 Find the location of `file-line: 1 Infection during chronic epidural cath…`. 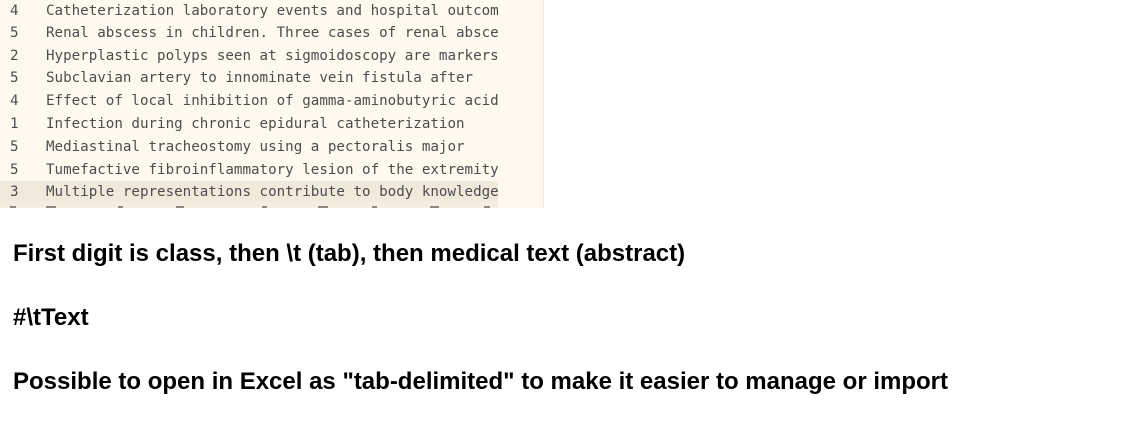

file-line: 1 Infection during chronic epidural cath… is located at coordinates (249, 124).